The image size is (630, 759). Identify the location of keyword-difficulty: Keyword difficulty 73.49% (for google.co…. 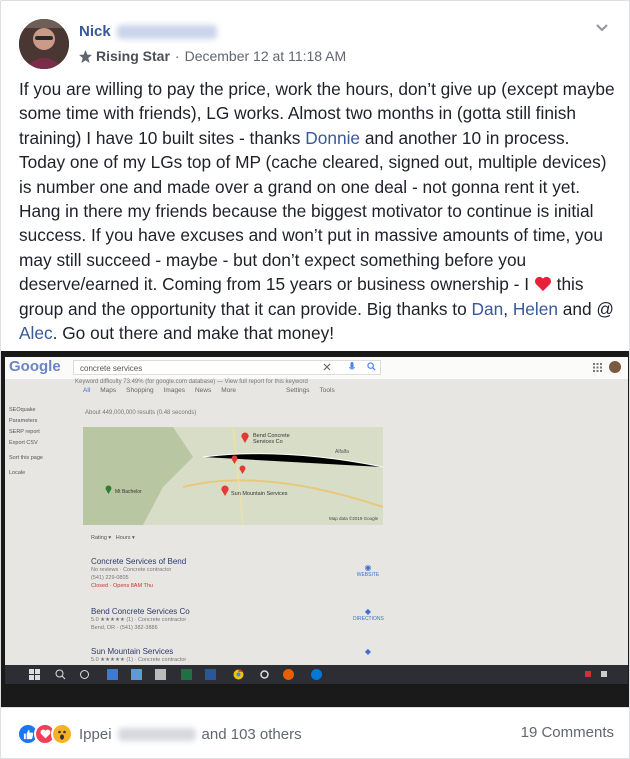
(191, 382).